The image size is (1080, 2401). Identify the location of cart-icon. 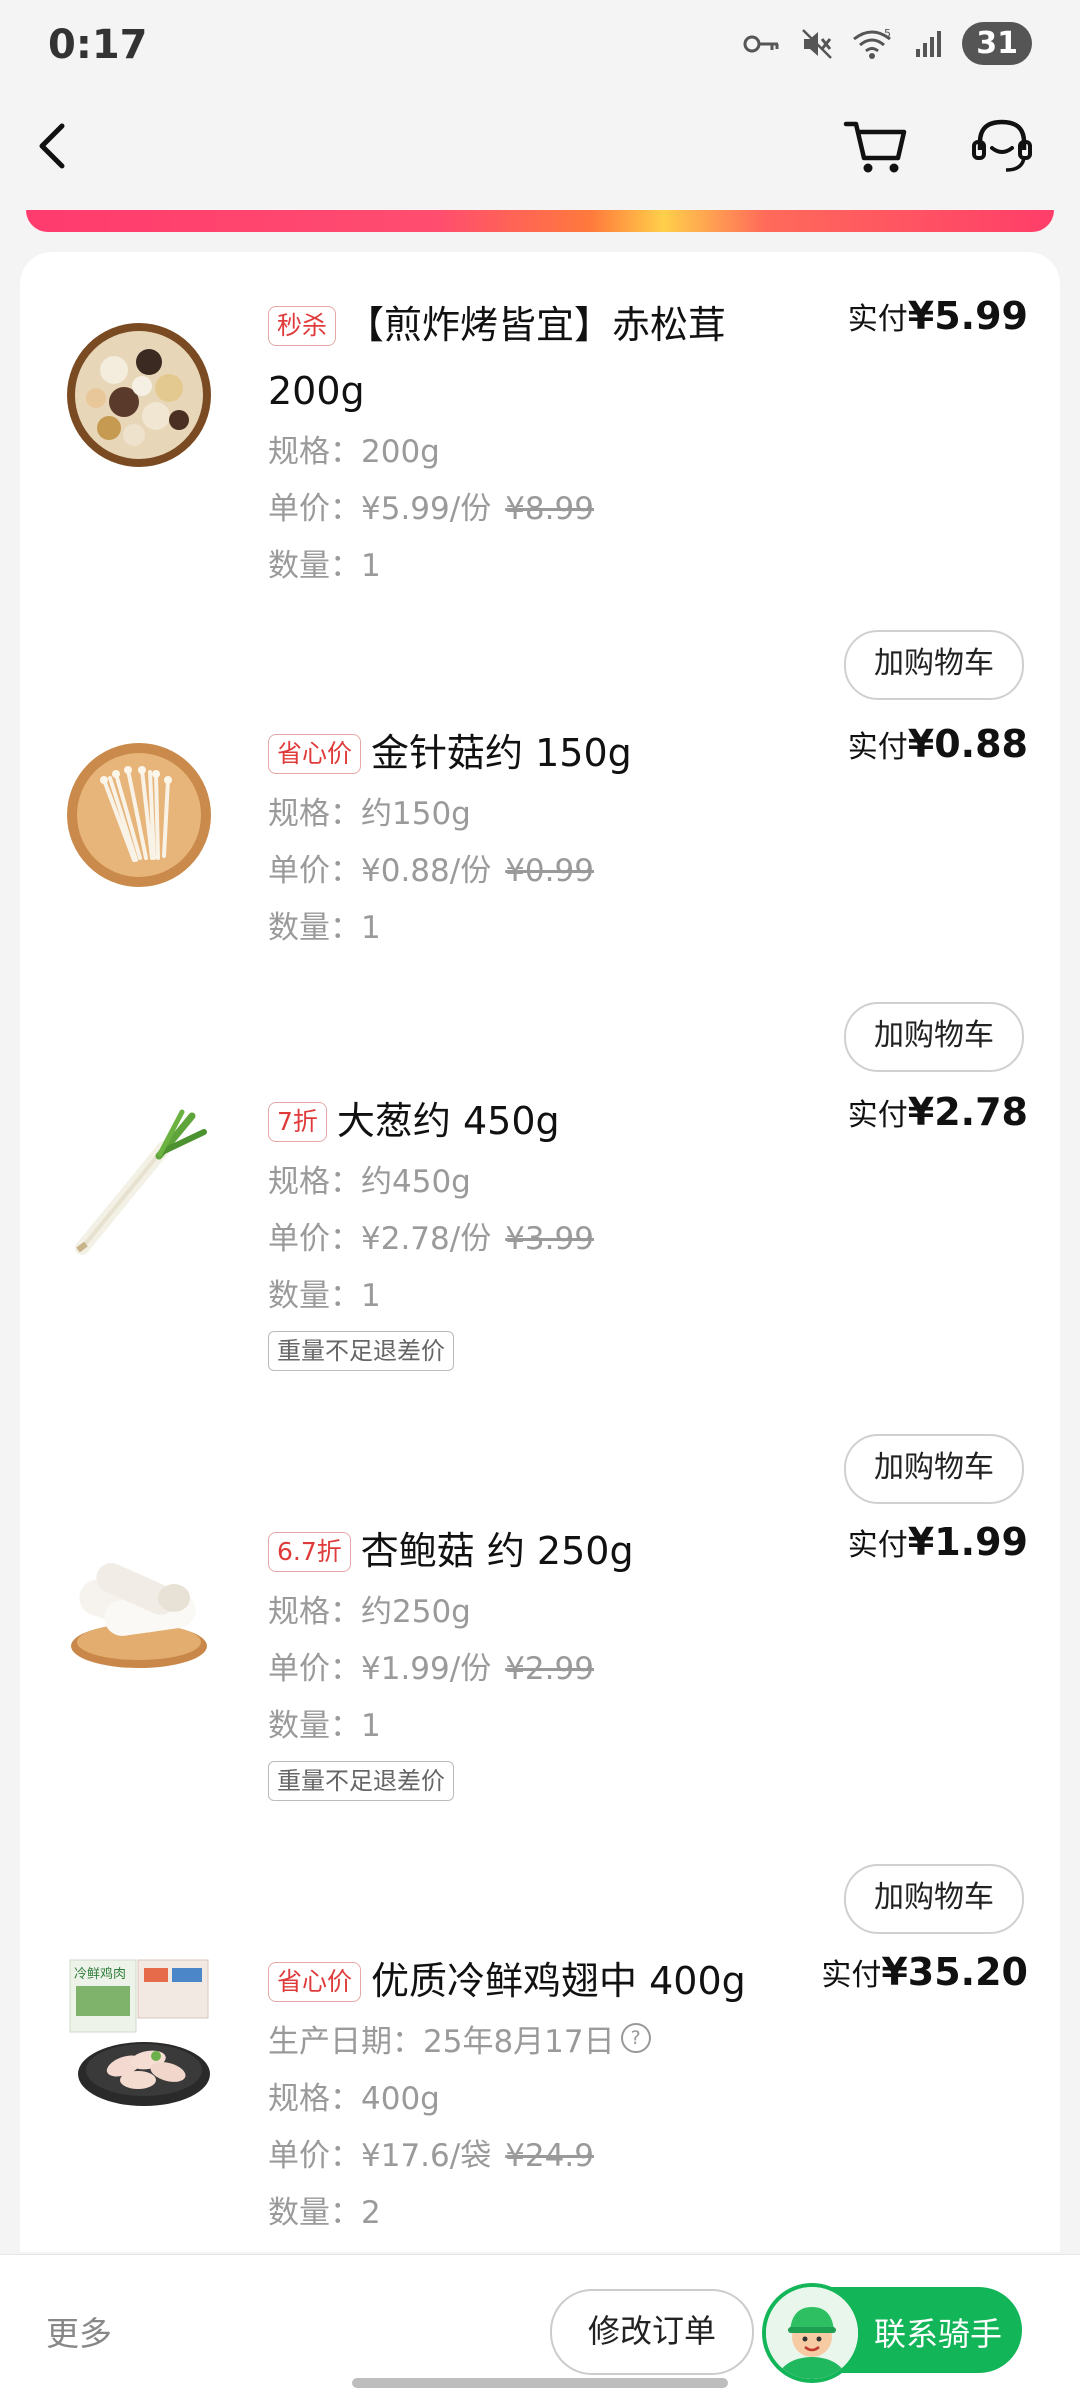
(875, 147).